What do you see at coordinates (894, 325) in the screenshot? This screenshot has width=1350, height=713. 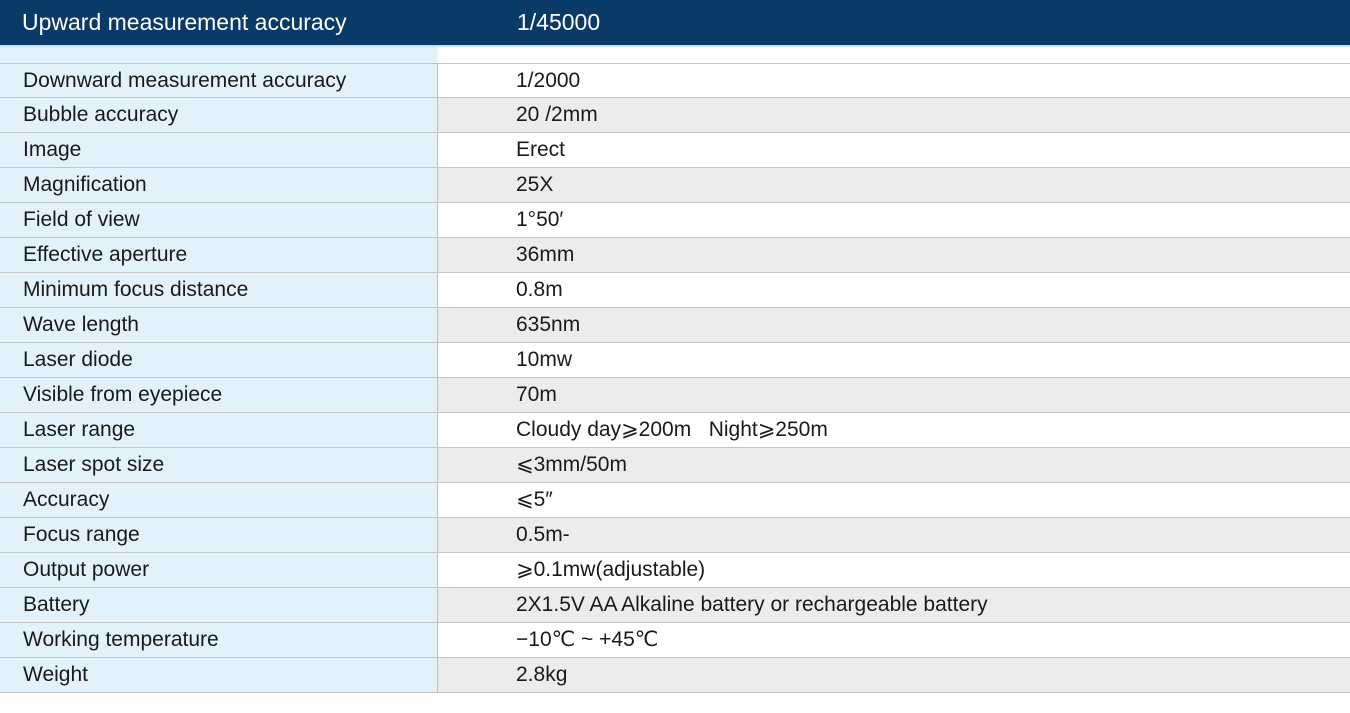 I see `spec-value: 635nm` at bounding box center [894, 325].